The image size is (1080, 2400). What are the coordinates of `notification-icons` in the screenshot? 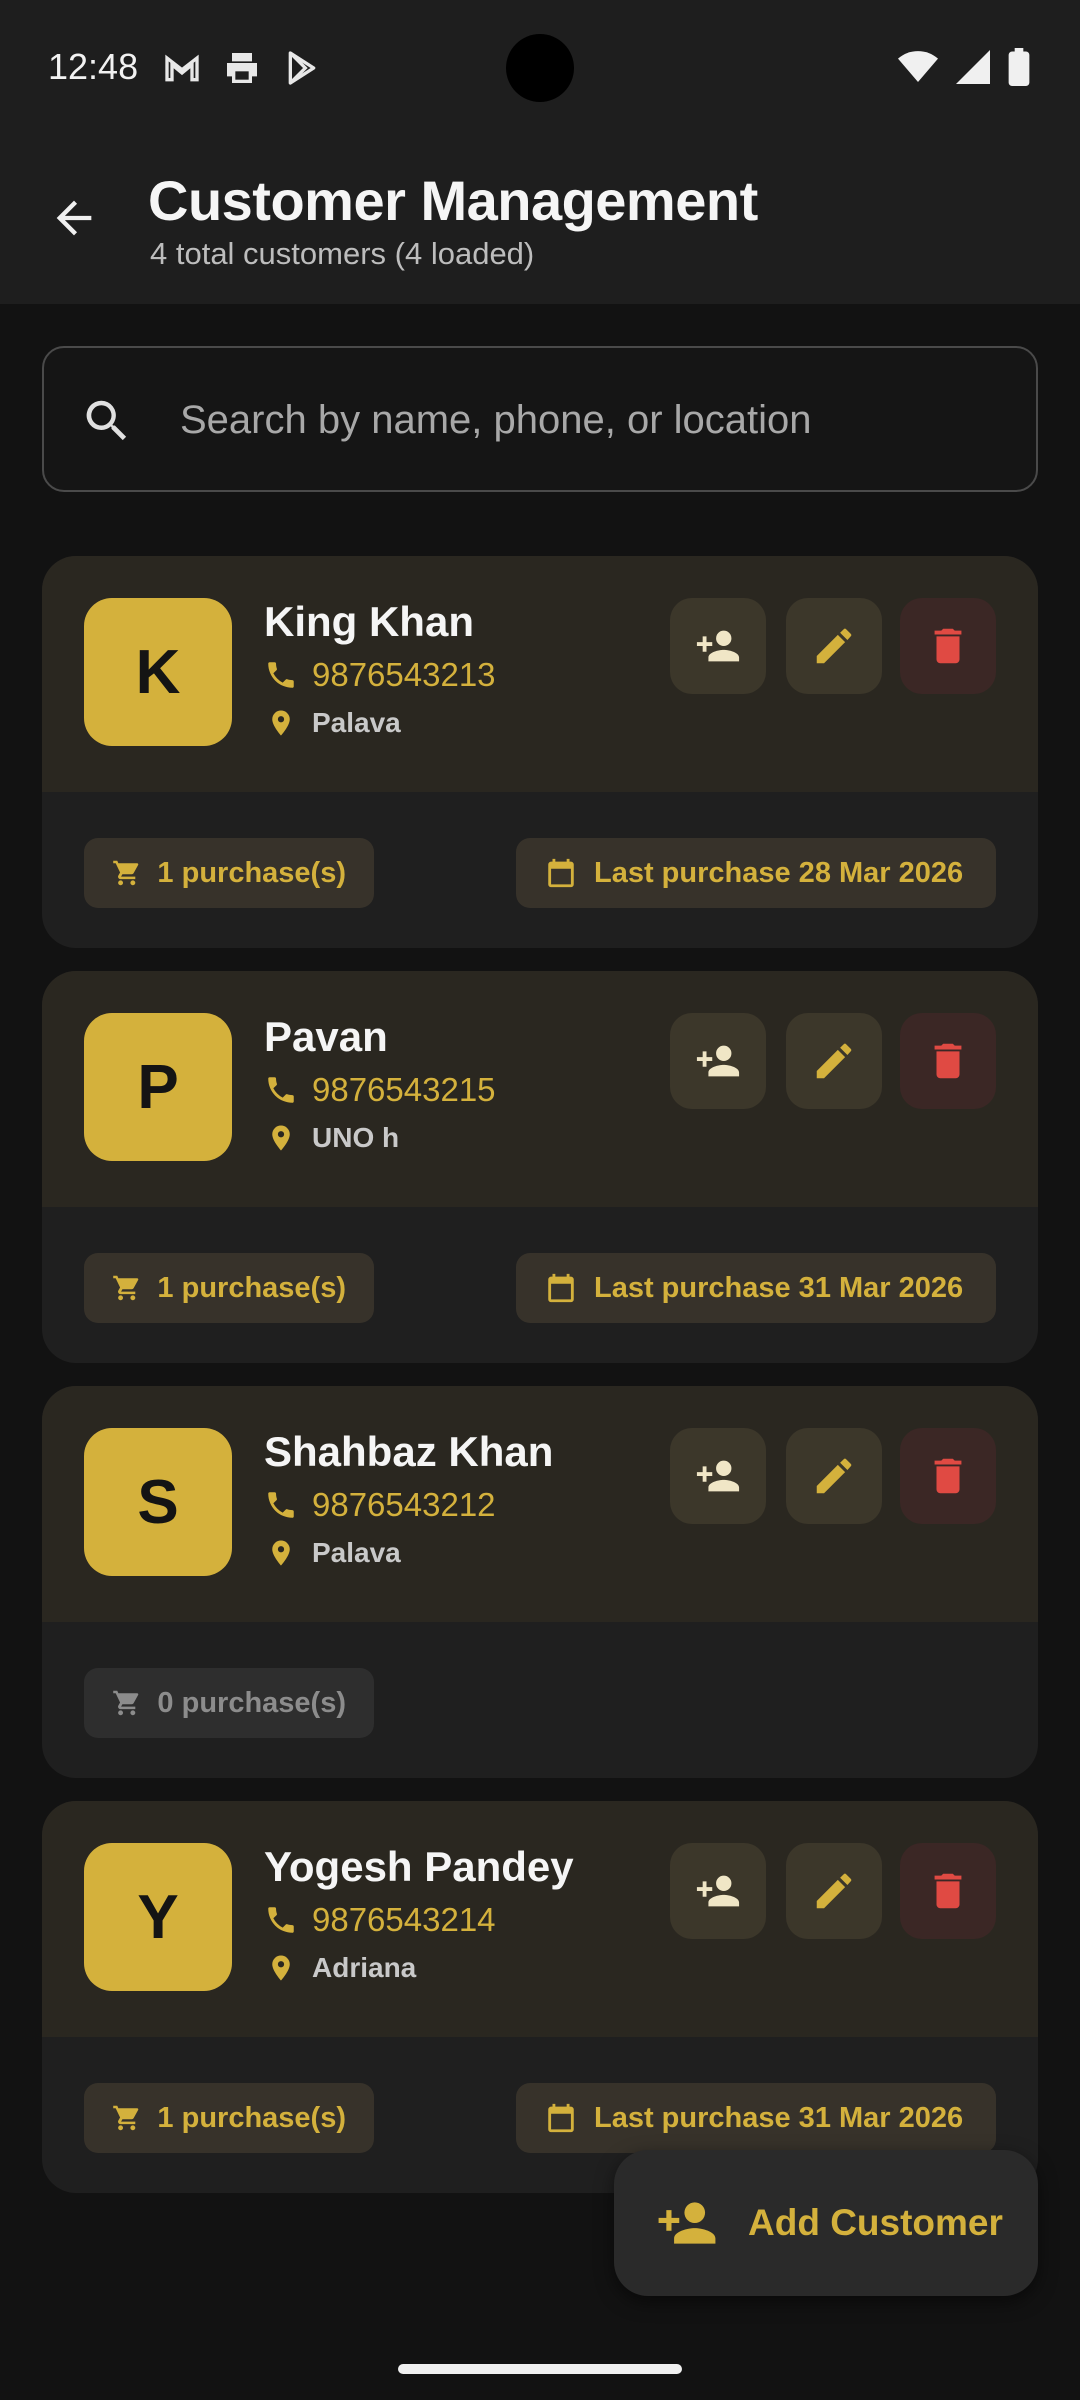 It's located at (242, 68).